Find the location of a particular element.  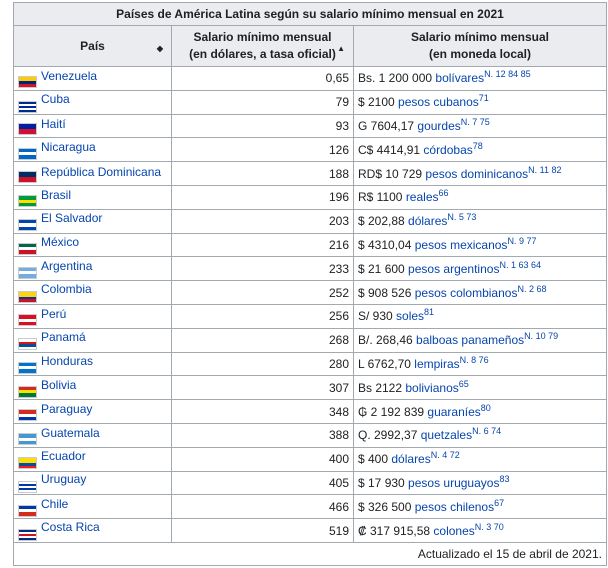

country-link: Paraguay is located at coordinates (66, 409).